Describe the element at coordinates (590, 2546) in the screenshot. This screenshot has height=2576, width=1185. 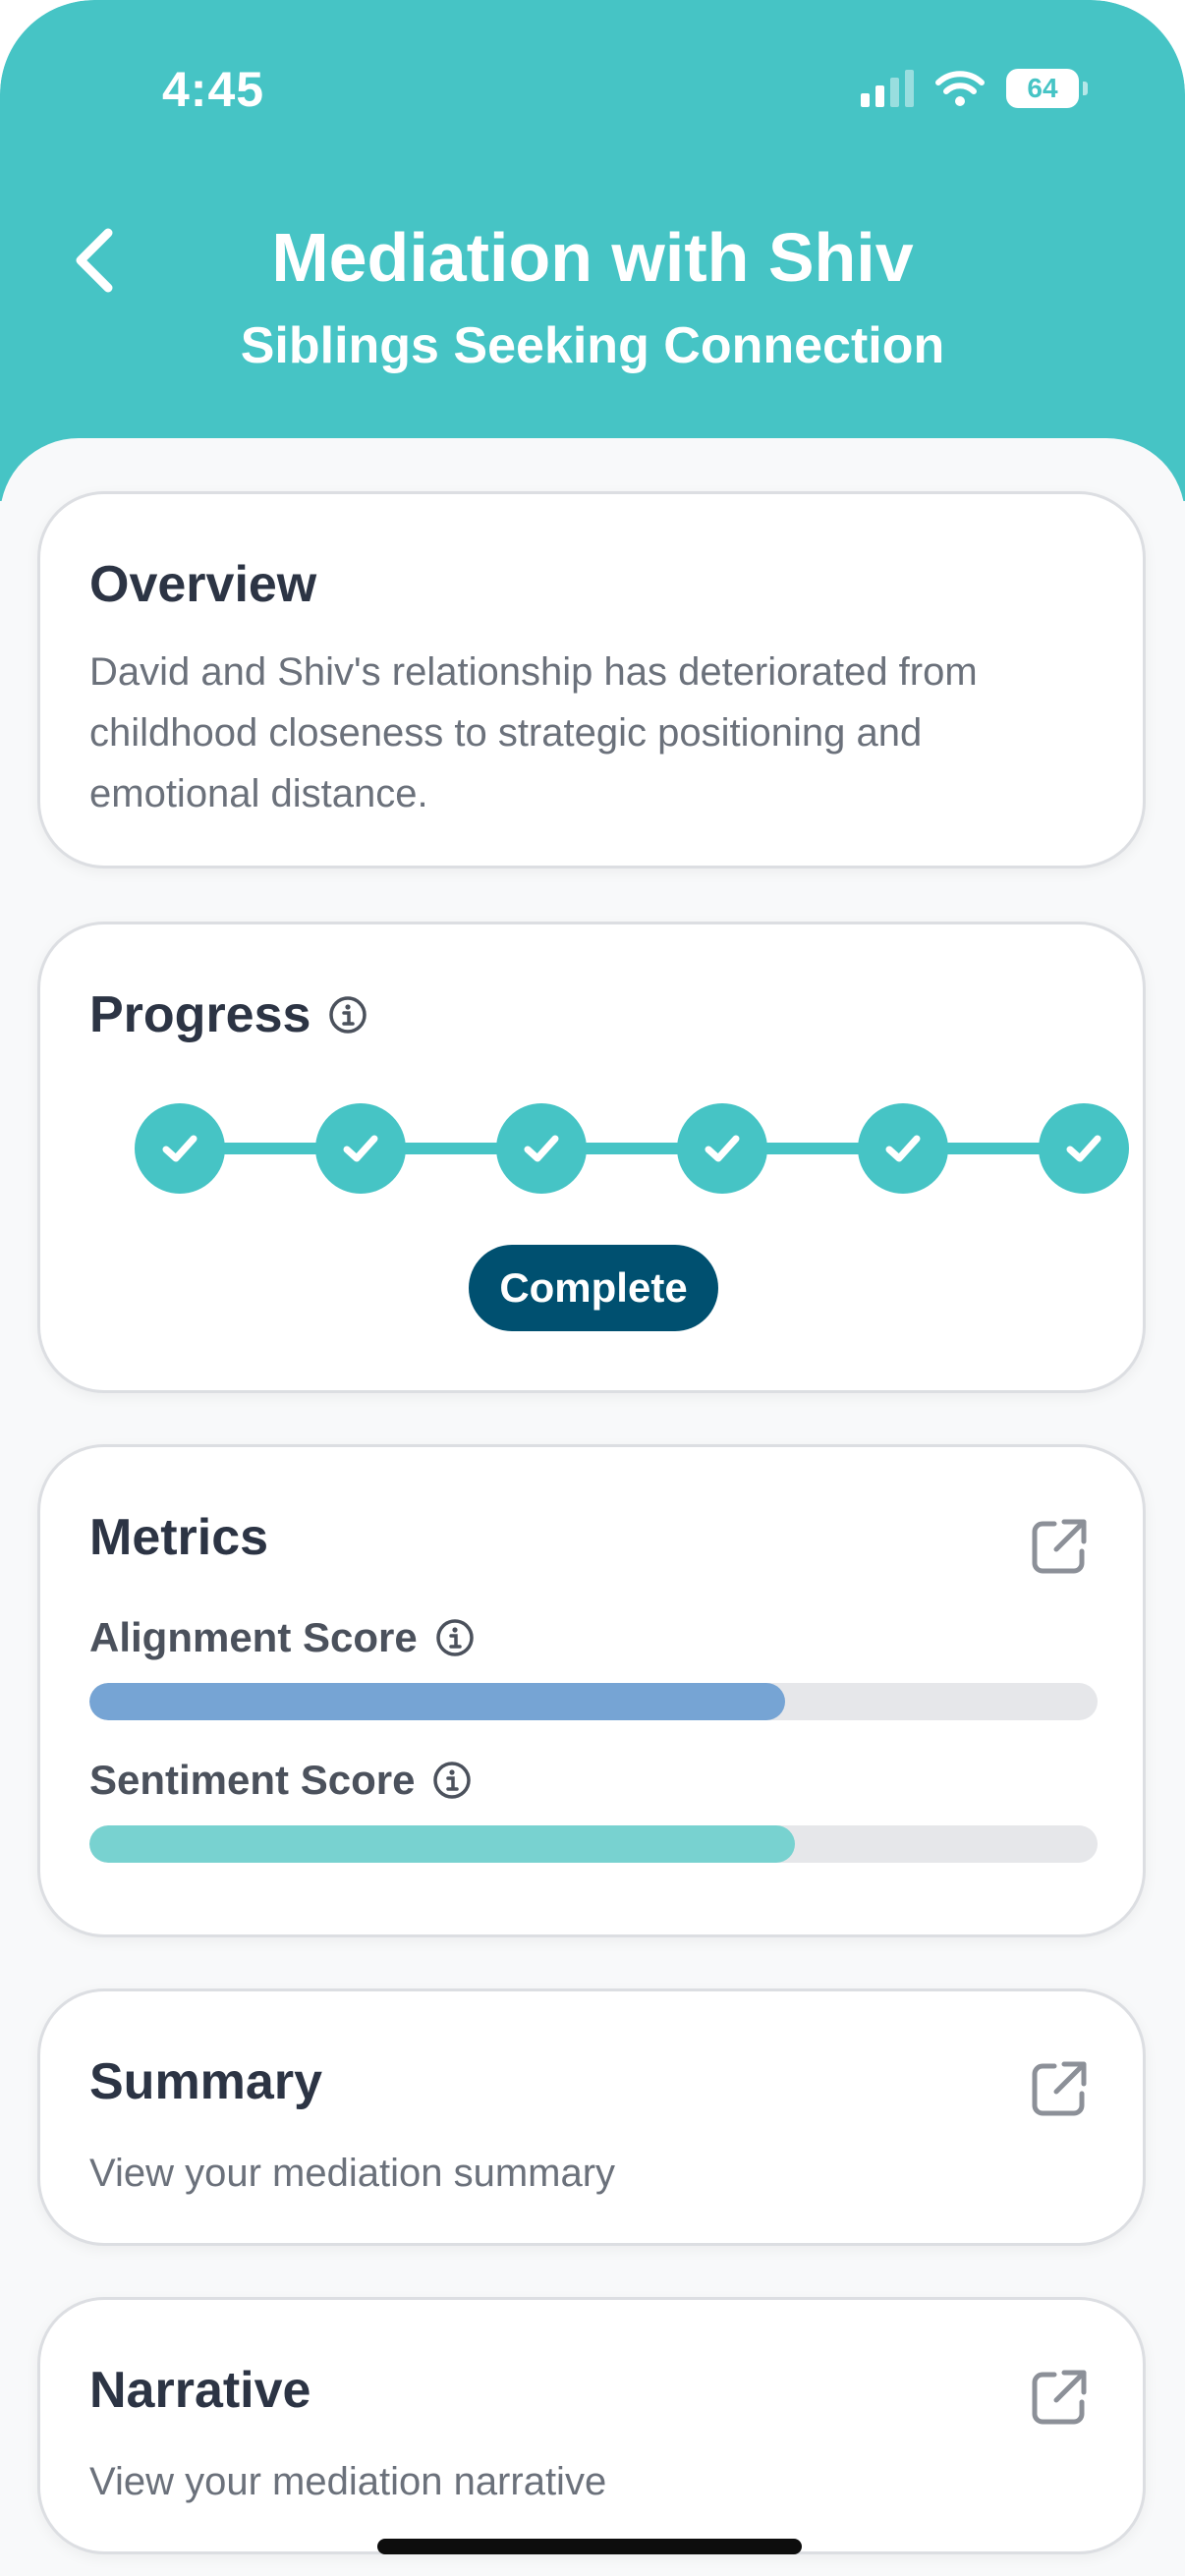
I see `home-indicator` at that location.